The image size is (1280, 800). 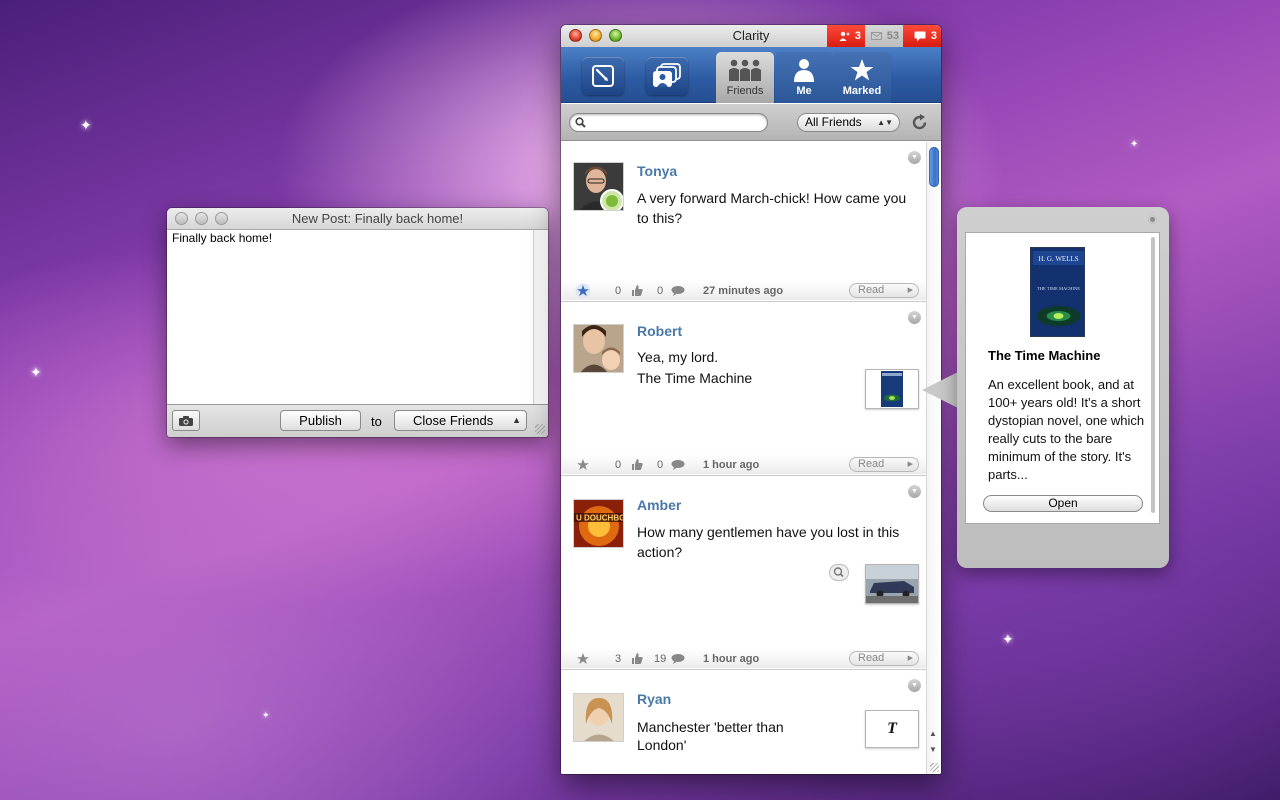 I want to click on post-text-line: Yea, my lord., so click(x=678, y=357).